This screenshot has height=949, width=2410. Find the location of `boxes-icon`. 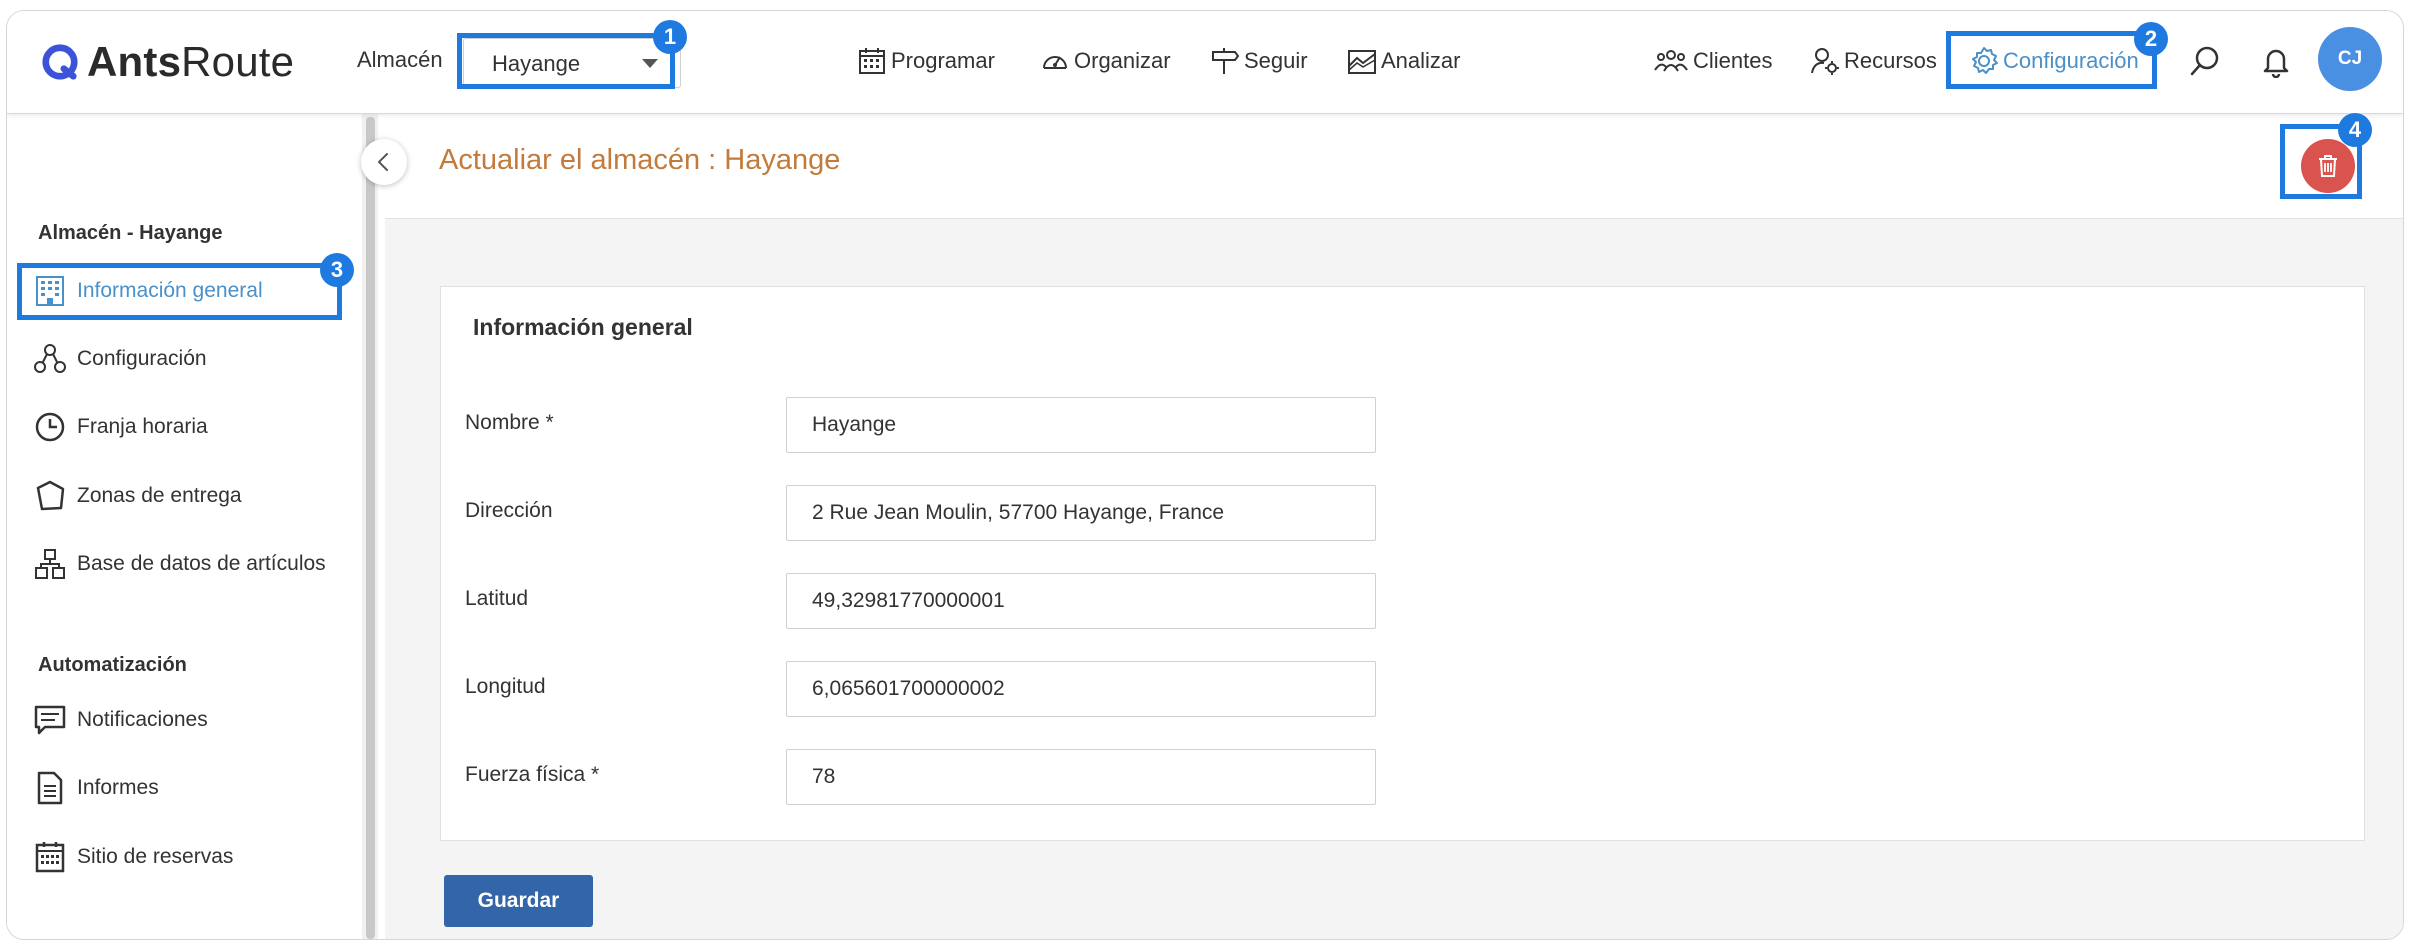

boxes-icon is located at coordinates (50, 564).